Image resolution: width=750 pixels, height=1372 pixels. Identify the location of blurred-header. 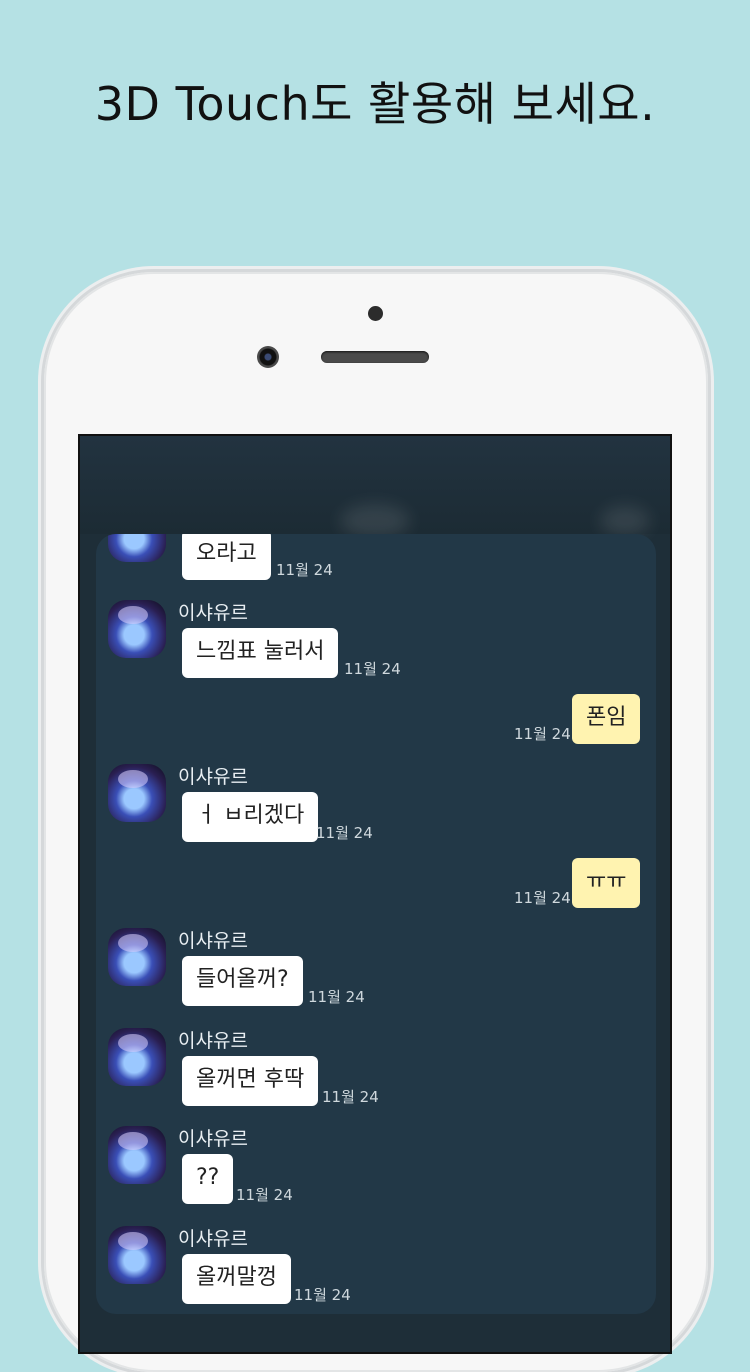
(375, 487).